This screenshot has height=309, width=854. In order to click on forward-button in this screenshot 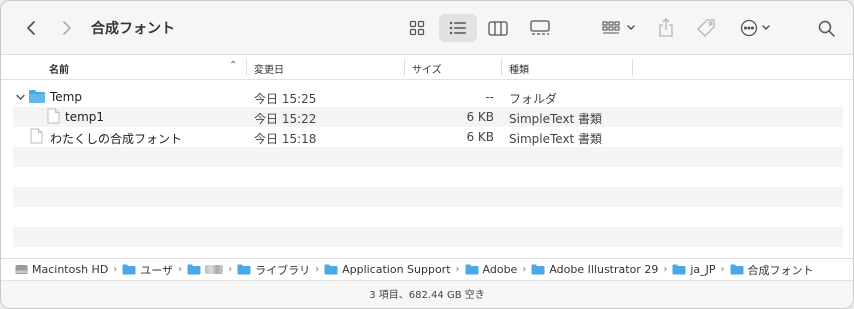, I will do `click(67, 28)`.